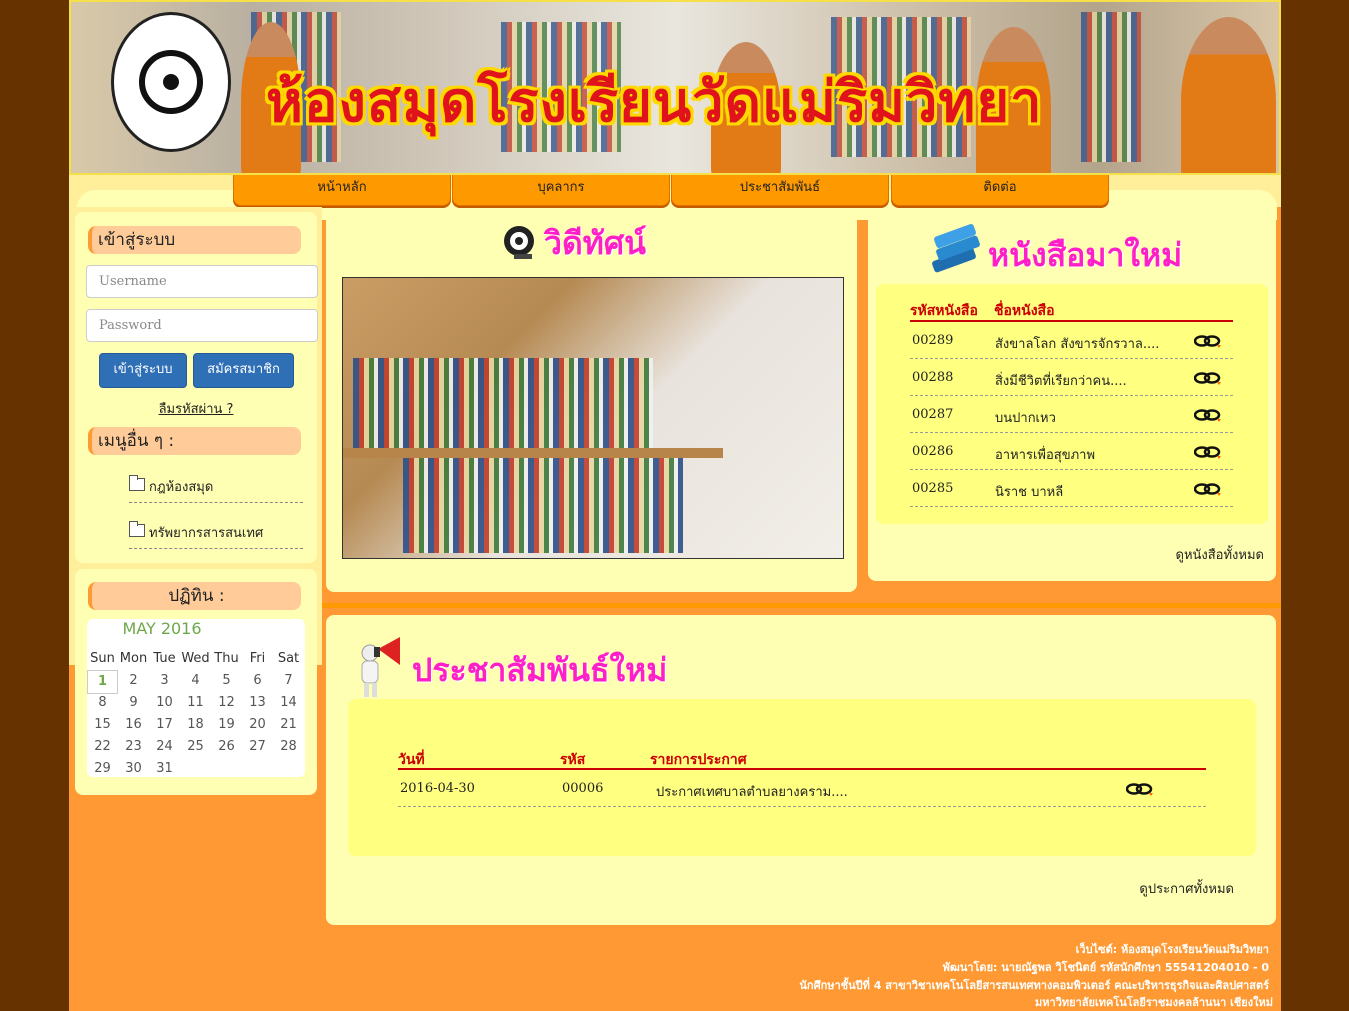 The height and width of the screenshot is (1011, 1349). What do you see at coordinates (257, 681) in the screenshot?
I see `calendar-day: 6` at bounding box center [257, 681].